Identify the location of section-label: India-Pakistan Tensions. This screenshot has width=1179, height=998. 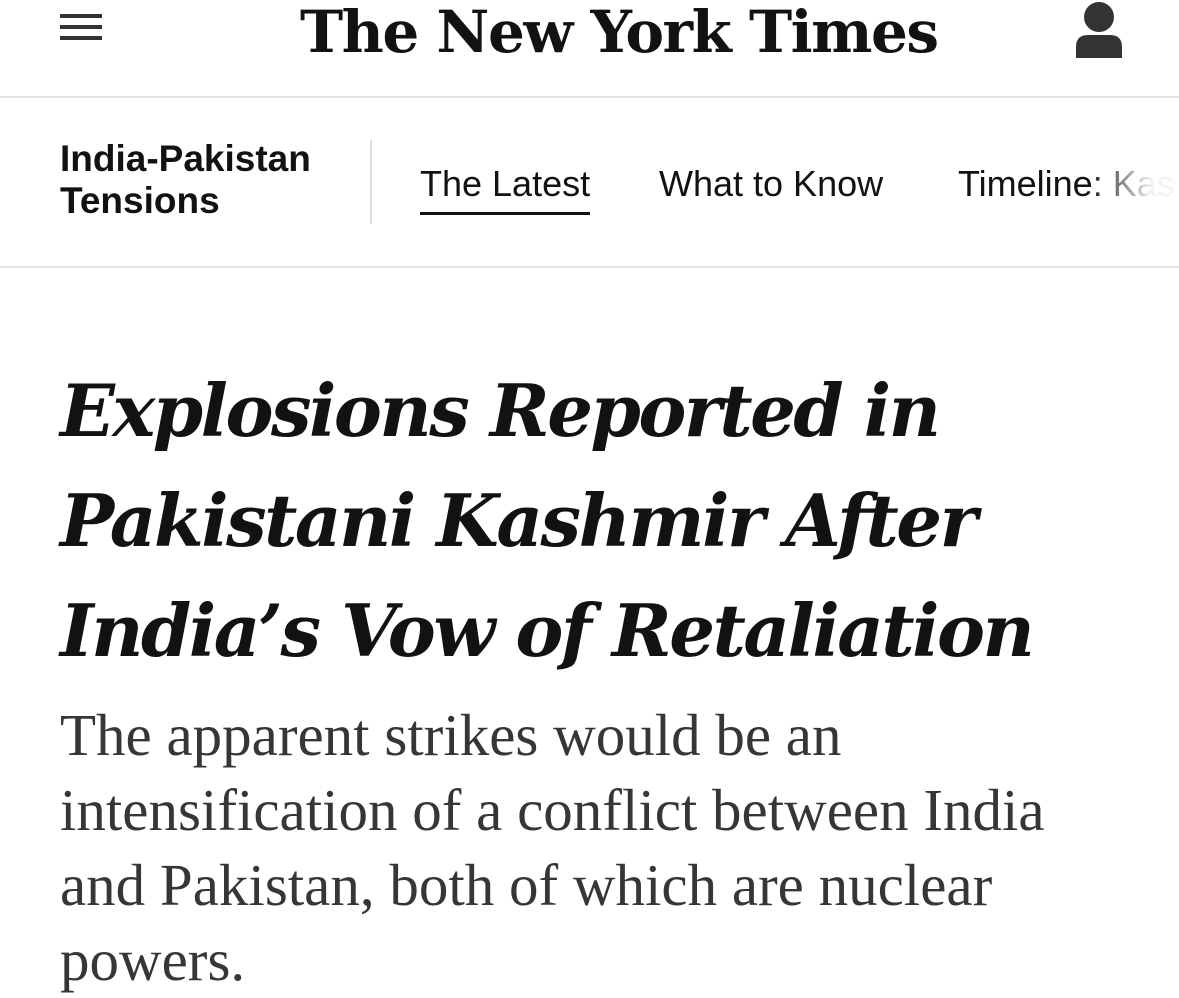
(205, 180).